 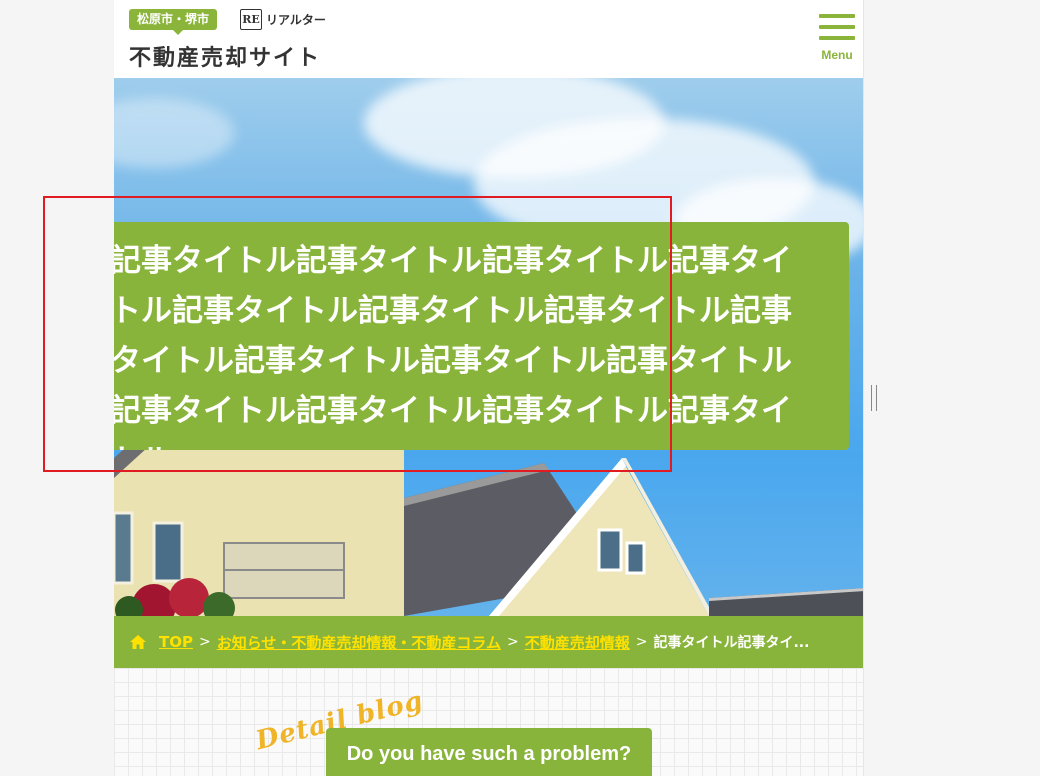 I want to click on hamburger-icon, so click(x=837, y=16).